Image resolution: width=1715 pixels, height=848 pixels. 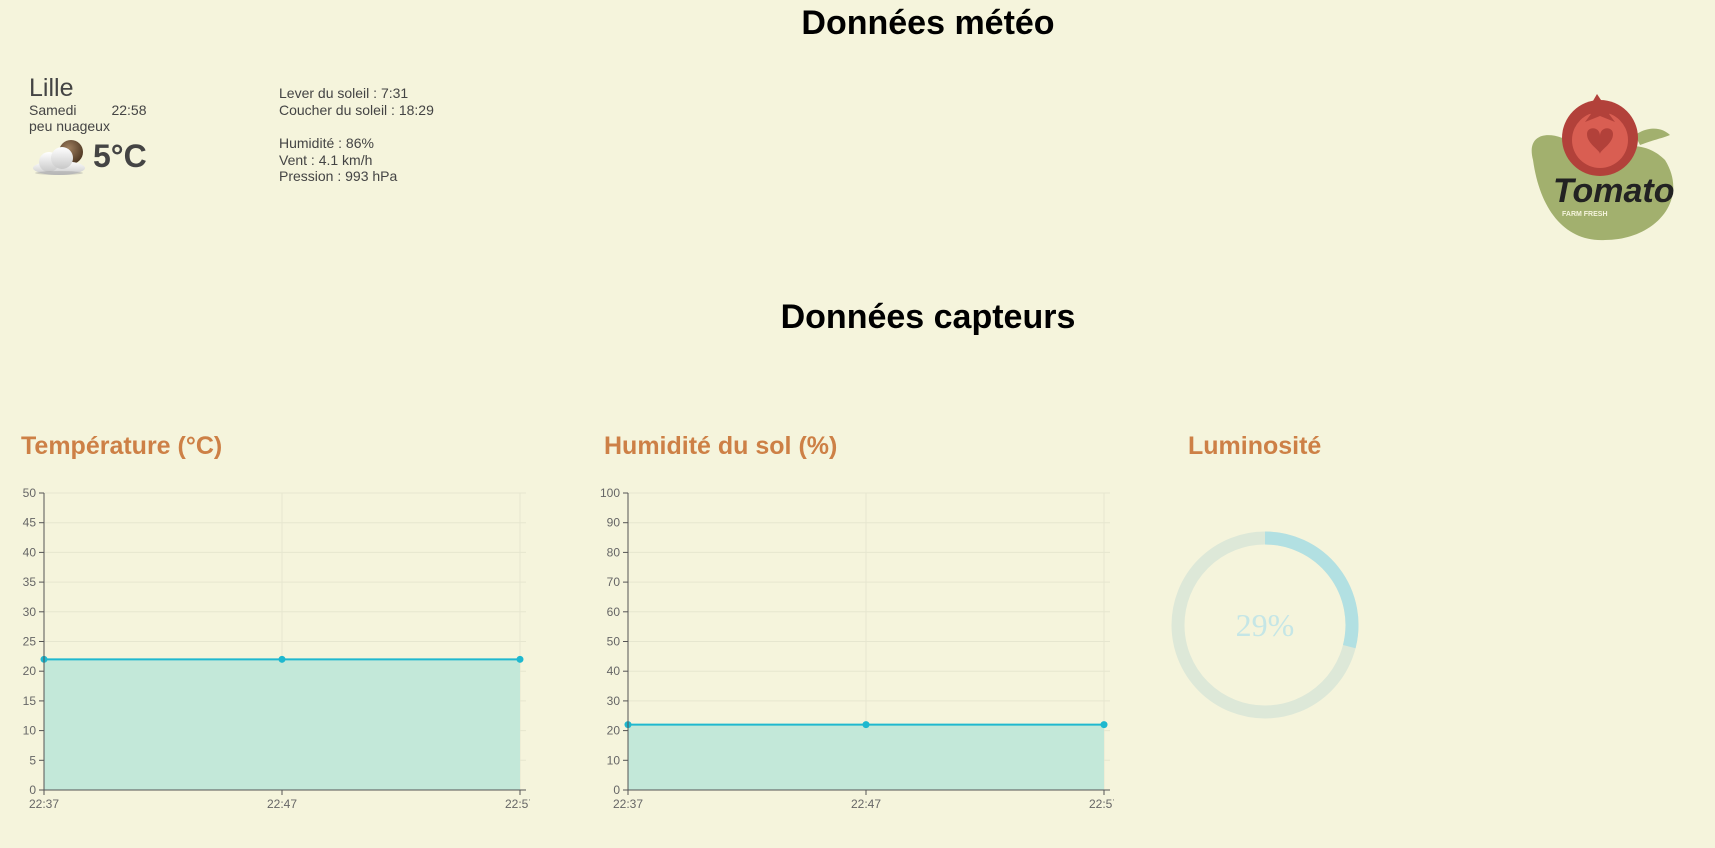 What do you see at coordinates (88, 110) in the screenshot?
I see `day-time-row: Samedi 22:58` at bounding box center [88, 110].